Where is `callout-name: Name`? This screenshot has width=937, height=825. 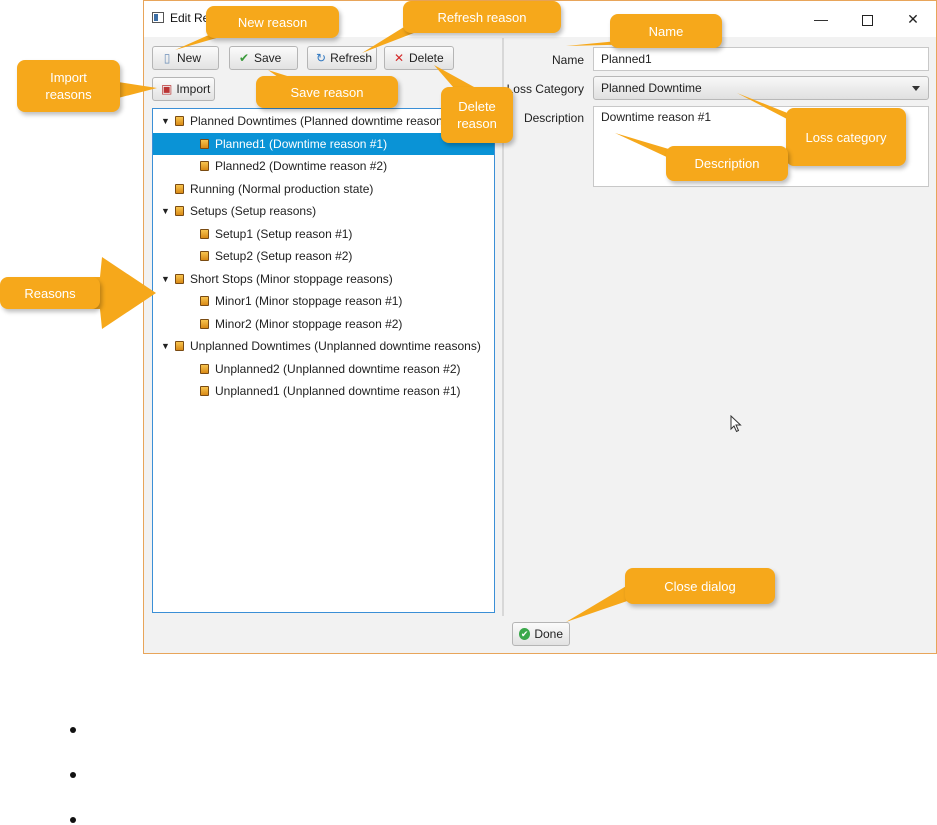 callout-name: Name is located at coordinates (666, 31).